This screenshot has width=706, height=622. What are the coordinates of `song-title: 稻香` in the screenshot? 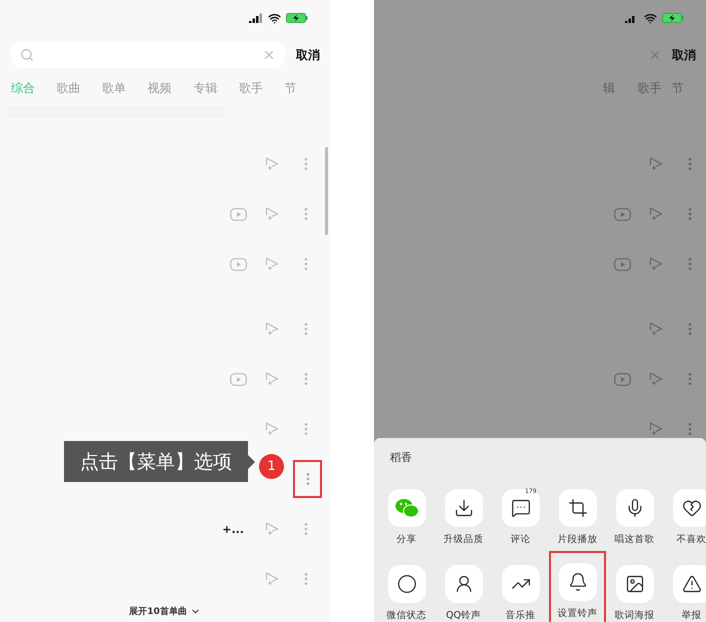 It's located at (401, 457).